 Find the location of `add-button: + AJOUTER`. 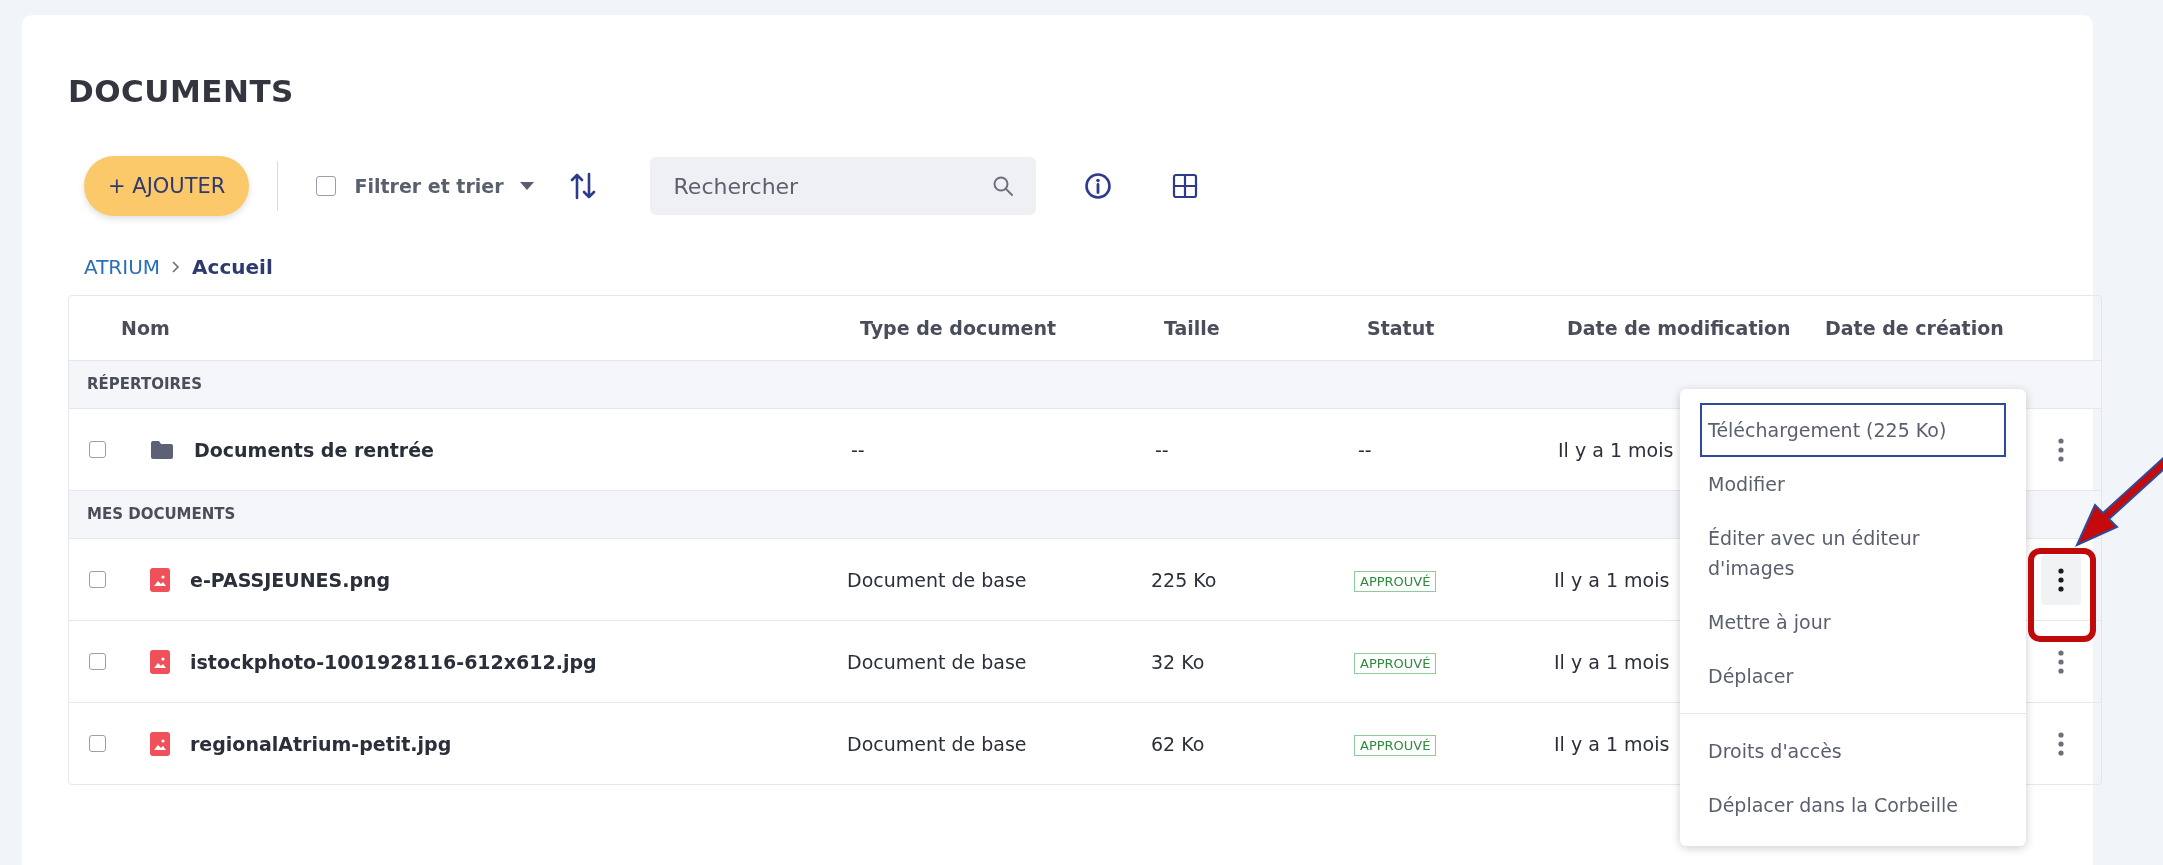

add-button: + AJOUTER is located at coordinates (167, 186).